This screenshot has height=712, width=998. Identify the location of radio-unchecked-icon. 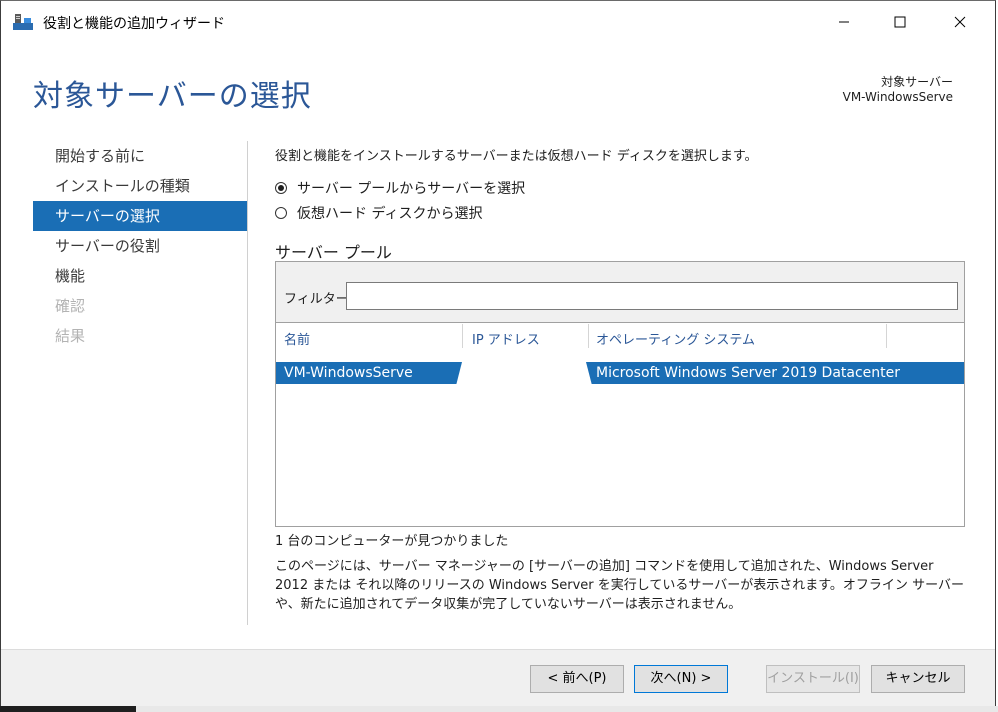
(281, 213).